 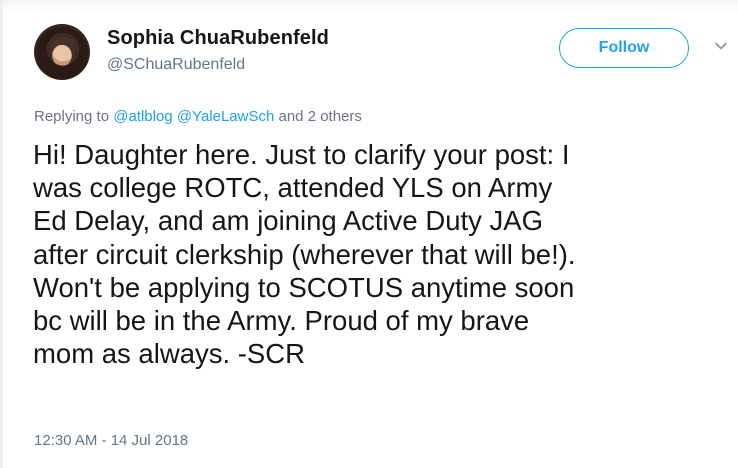 I want to click on author-name: Sophia ChuaRubenfeld, so click(x=218, y=38).